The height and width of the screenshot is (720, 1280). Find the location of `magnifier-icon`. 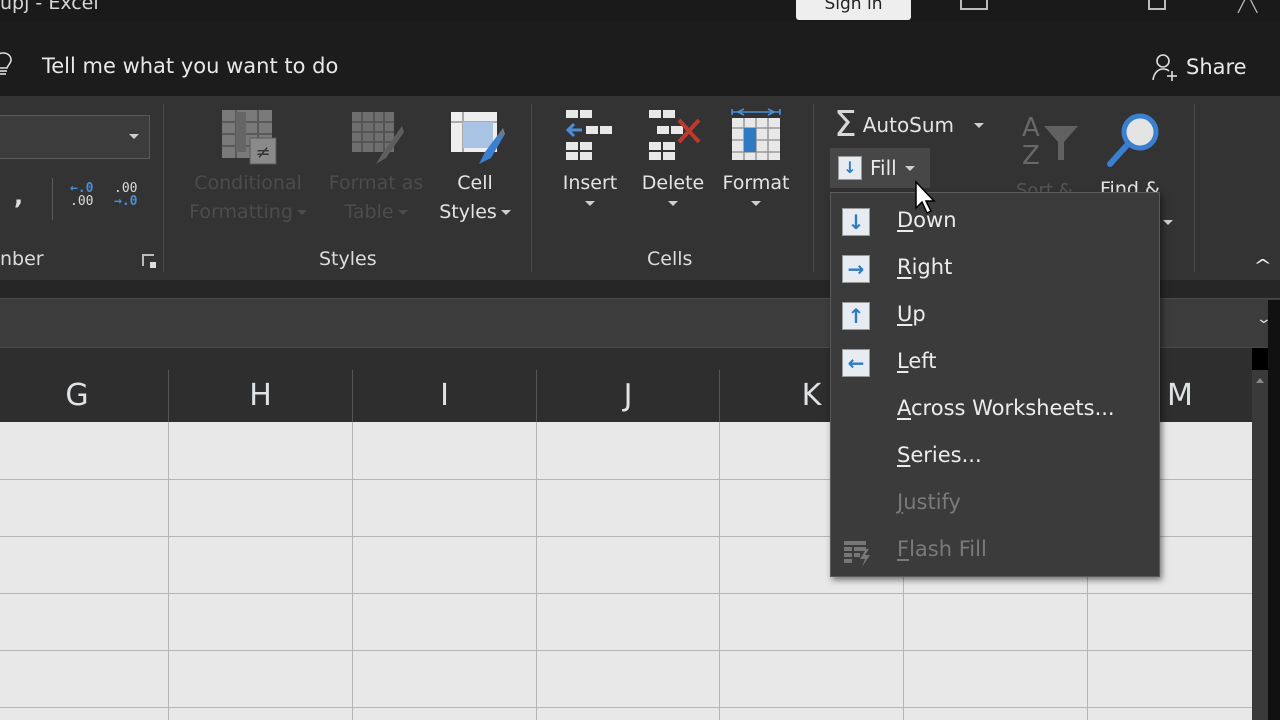

magnifier-icon is located at coordinates (1135, 140).